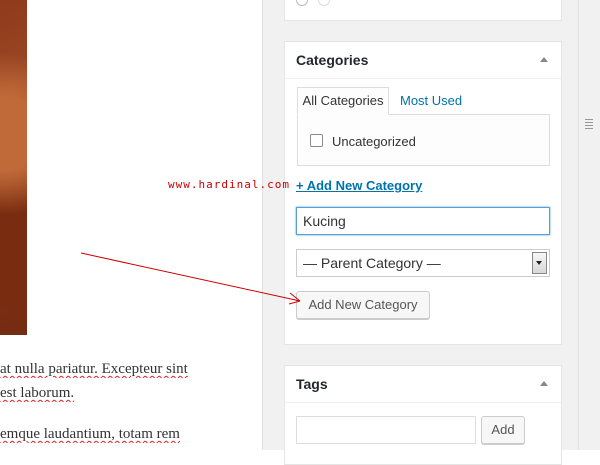  Describe the element at coordinates (589, 225) in the screenshot. I see `scrollbar` at that location.